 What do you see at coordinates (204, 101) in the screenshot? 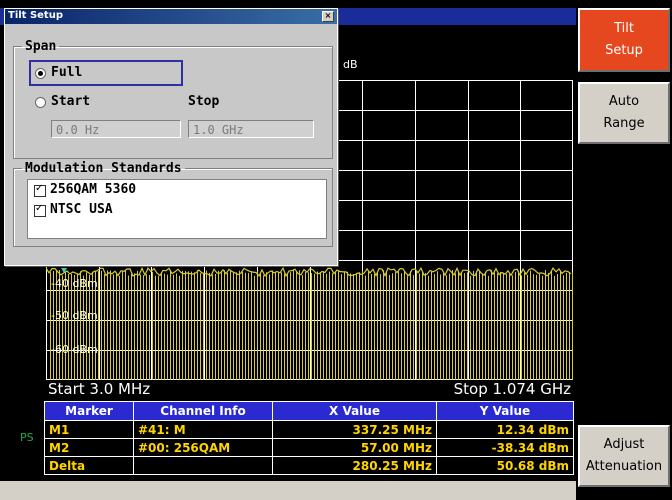
I see `stop-label: Stop` at bounding box center [204, 101].